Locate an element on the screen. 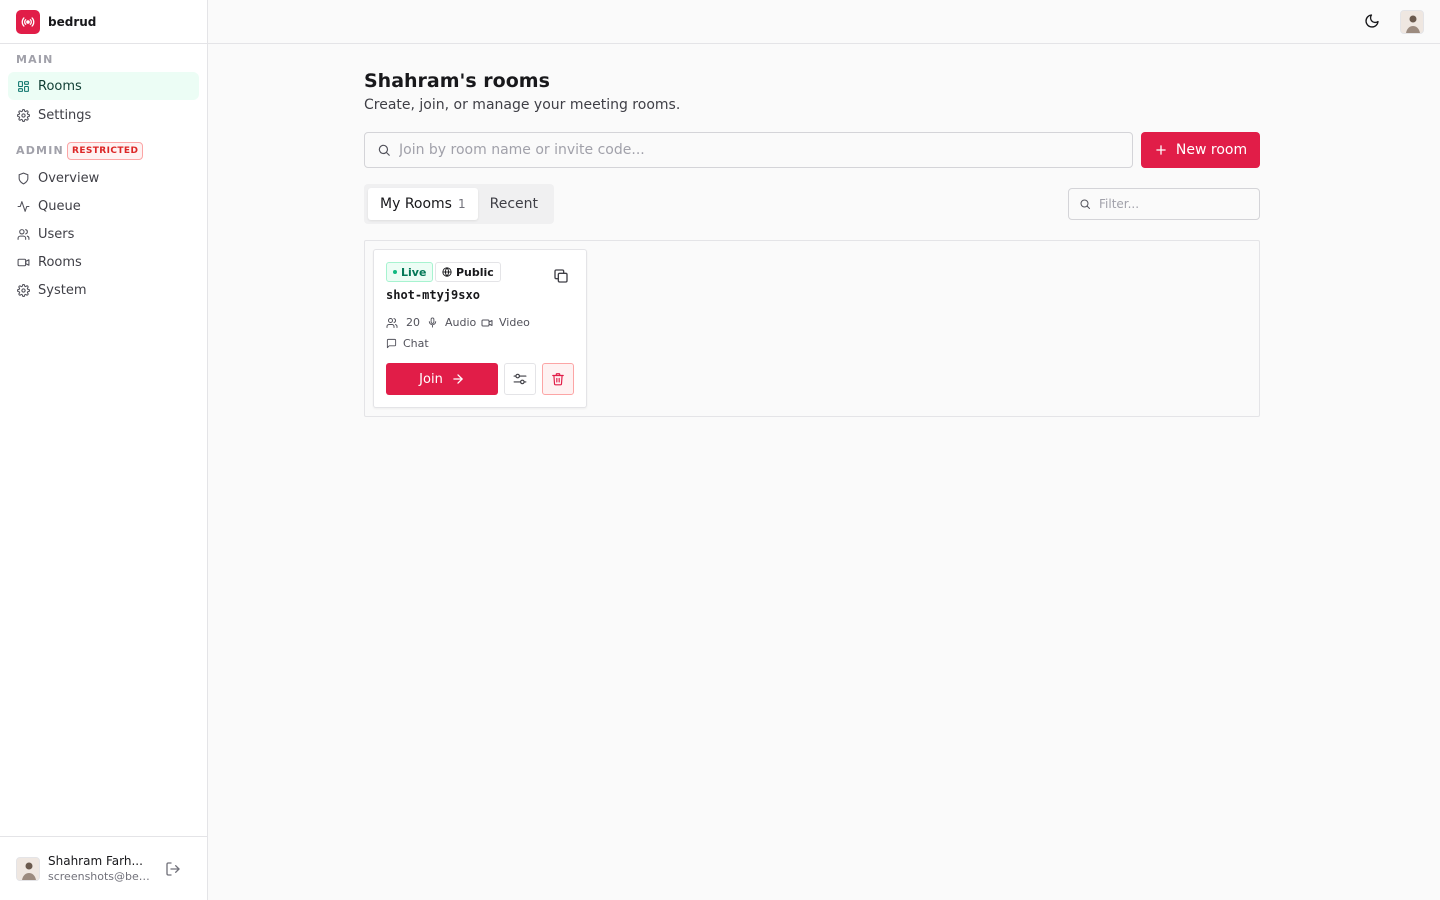  trash-icon is located at coordinates (558, 379).